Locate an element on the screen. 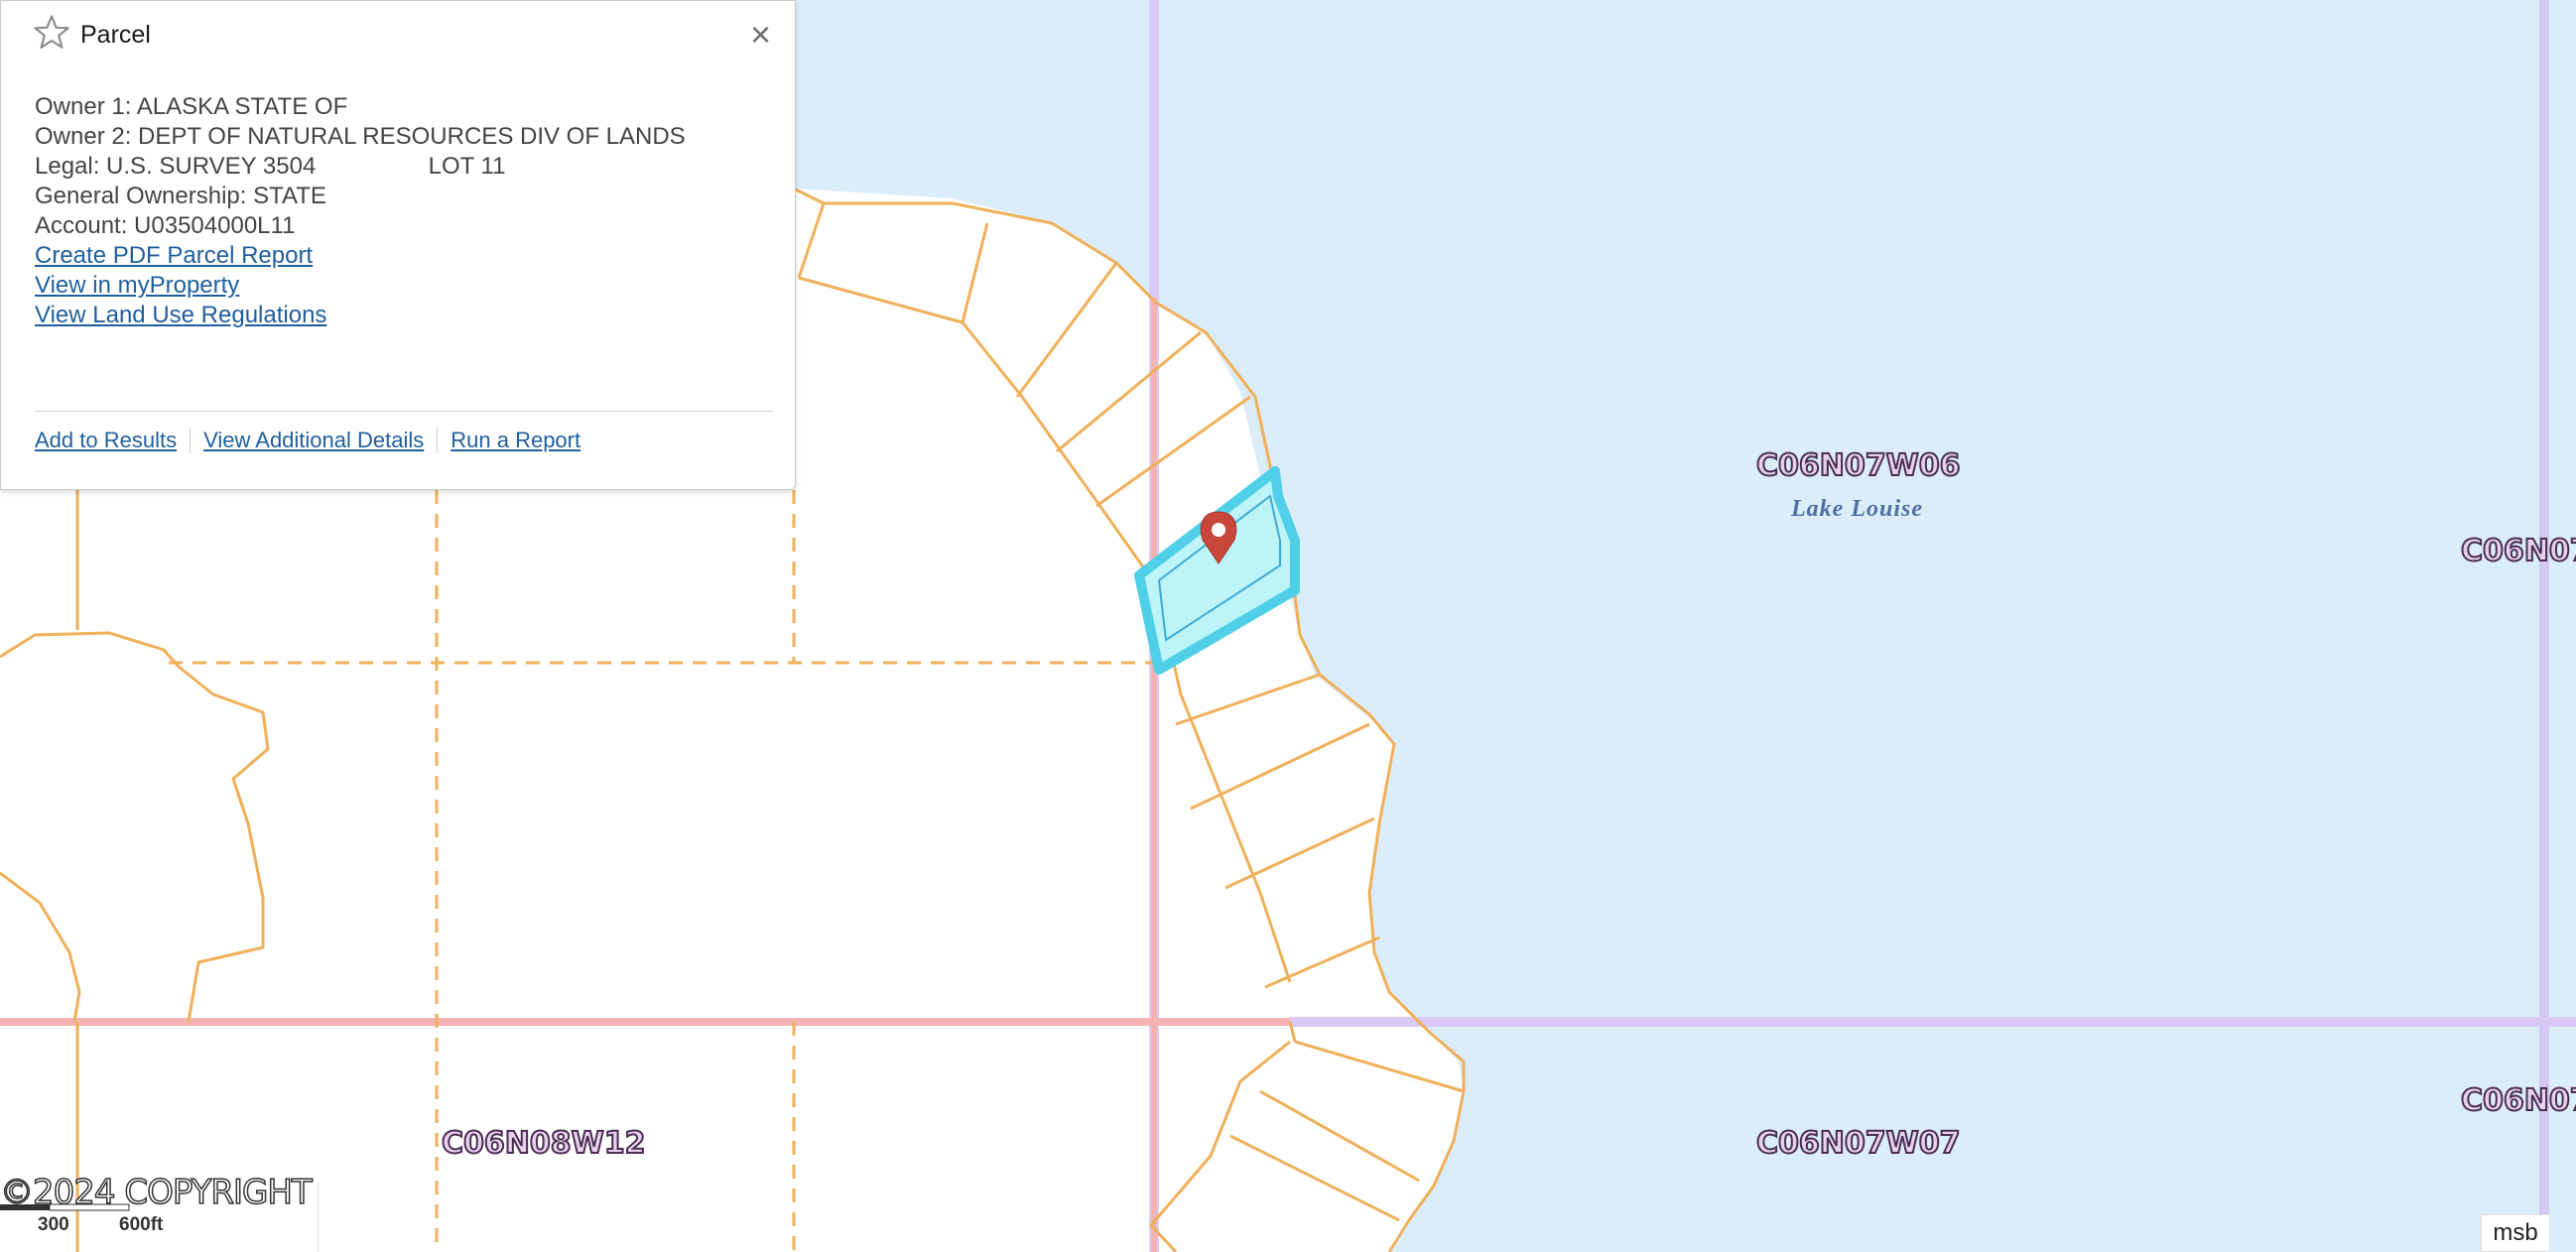 The image size is (2576, 1252). view-additional-details-link: View Additional Details is located at coordinates (313, 440).